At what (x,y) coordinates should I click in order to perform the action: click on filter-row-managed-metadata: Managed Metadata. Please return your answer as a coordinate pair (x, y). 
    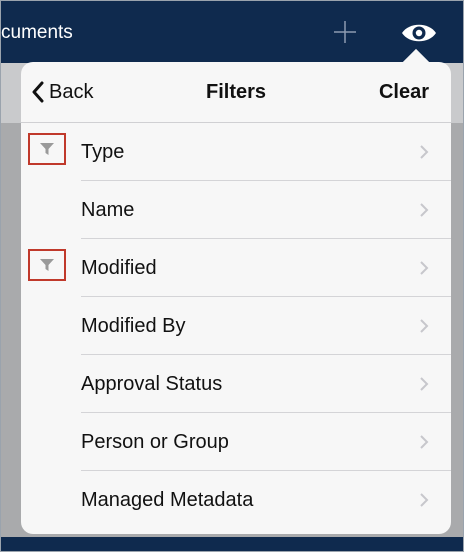
    Looking at the image, I should click on (236, 500).